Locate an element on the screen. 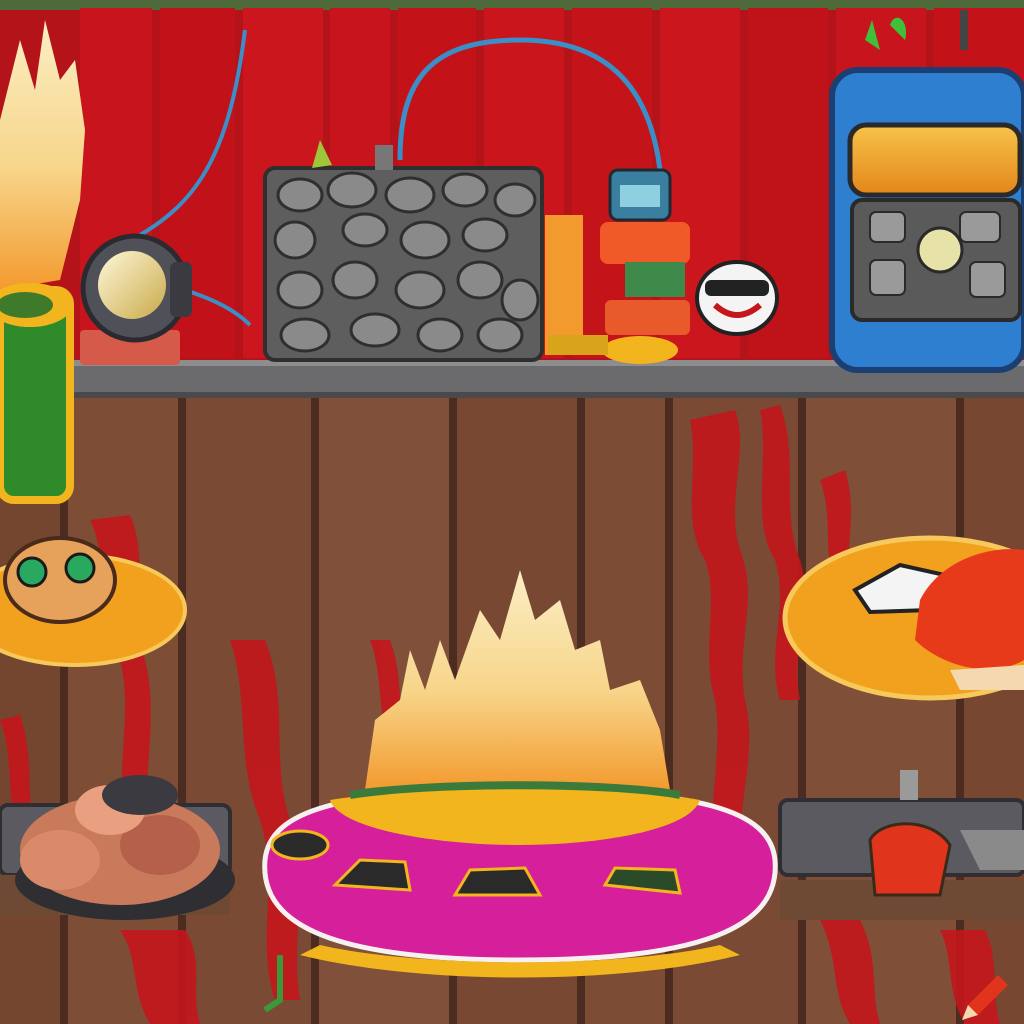 The image size is (1024, 1024). mask-badge is located at coordinates (737, 298).